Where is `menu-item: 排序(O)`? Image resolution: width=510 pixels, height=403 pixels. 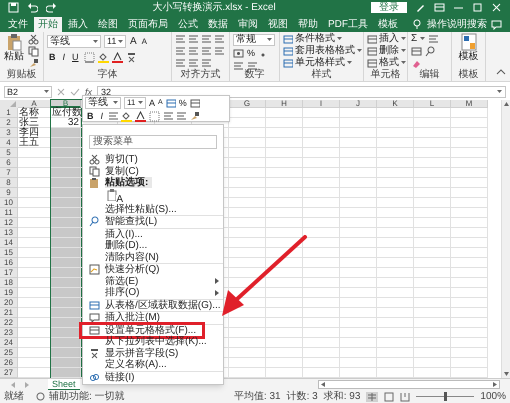 menu-item: 排序(O) is located at coordinates (153, 292).